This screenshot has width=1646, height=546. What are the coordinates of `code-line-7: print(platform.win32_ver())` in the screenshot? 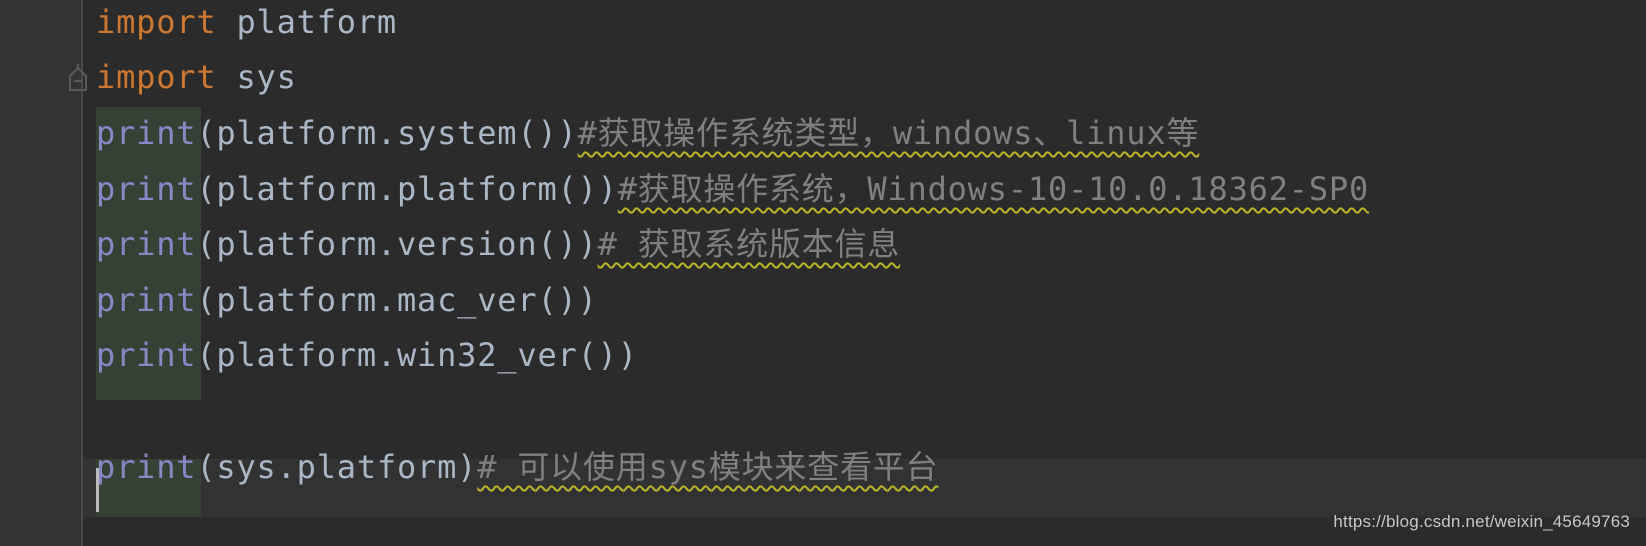 It's located at (367, 355).